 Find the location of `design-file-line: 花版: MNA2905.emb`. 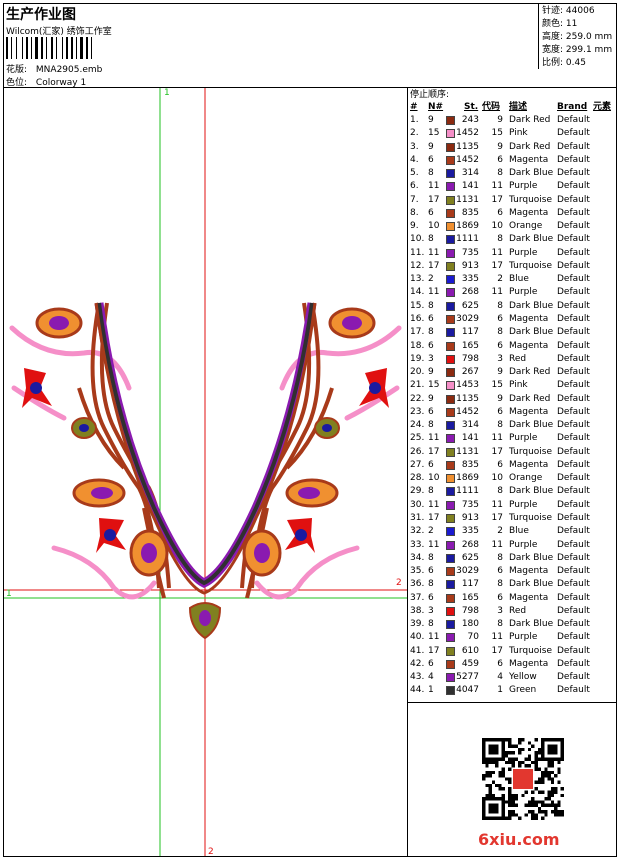

design-file-line: 花版: MNA2905.emb is located at coordinates (54, 68).